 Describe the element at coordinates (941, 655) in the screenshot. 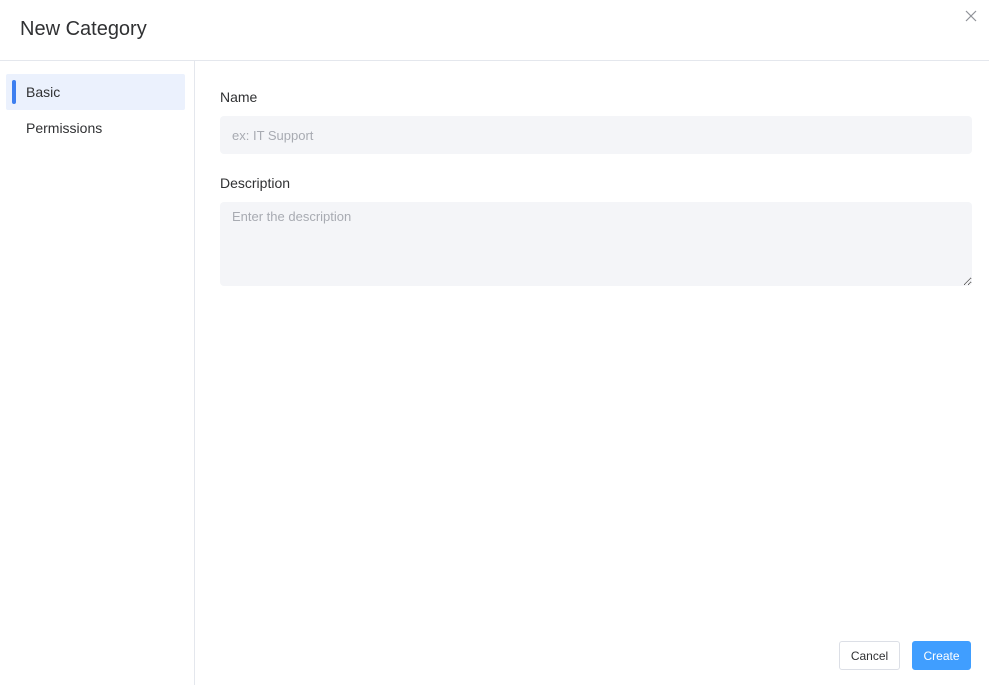

I see `create-button: Create` at that location.